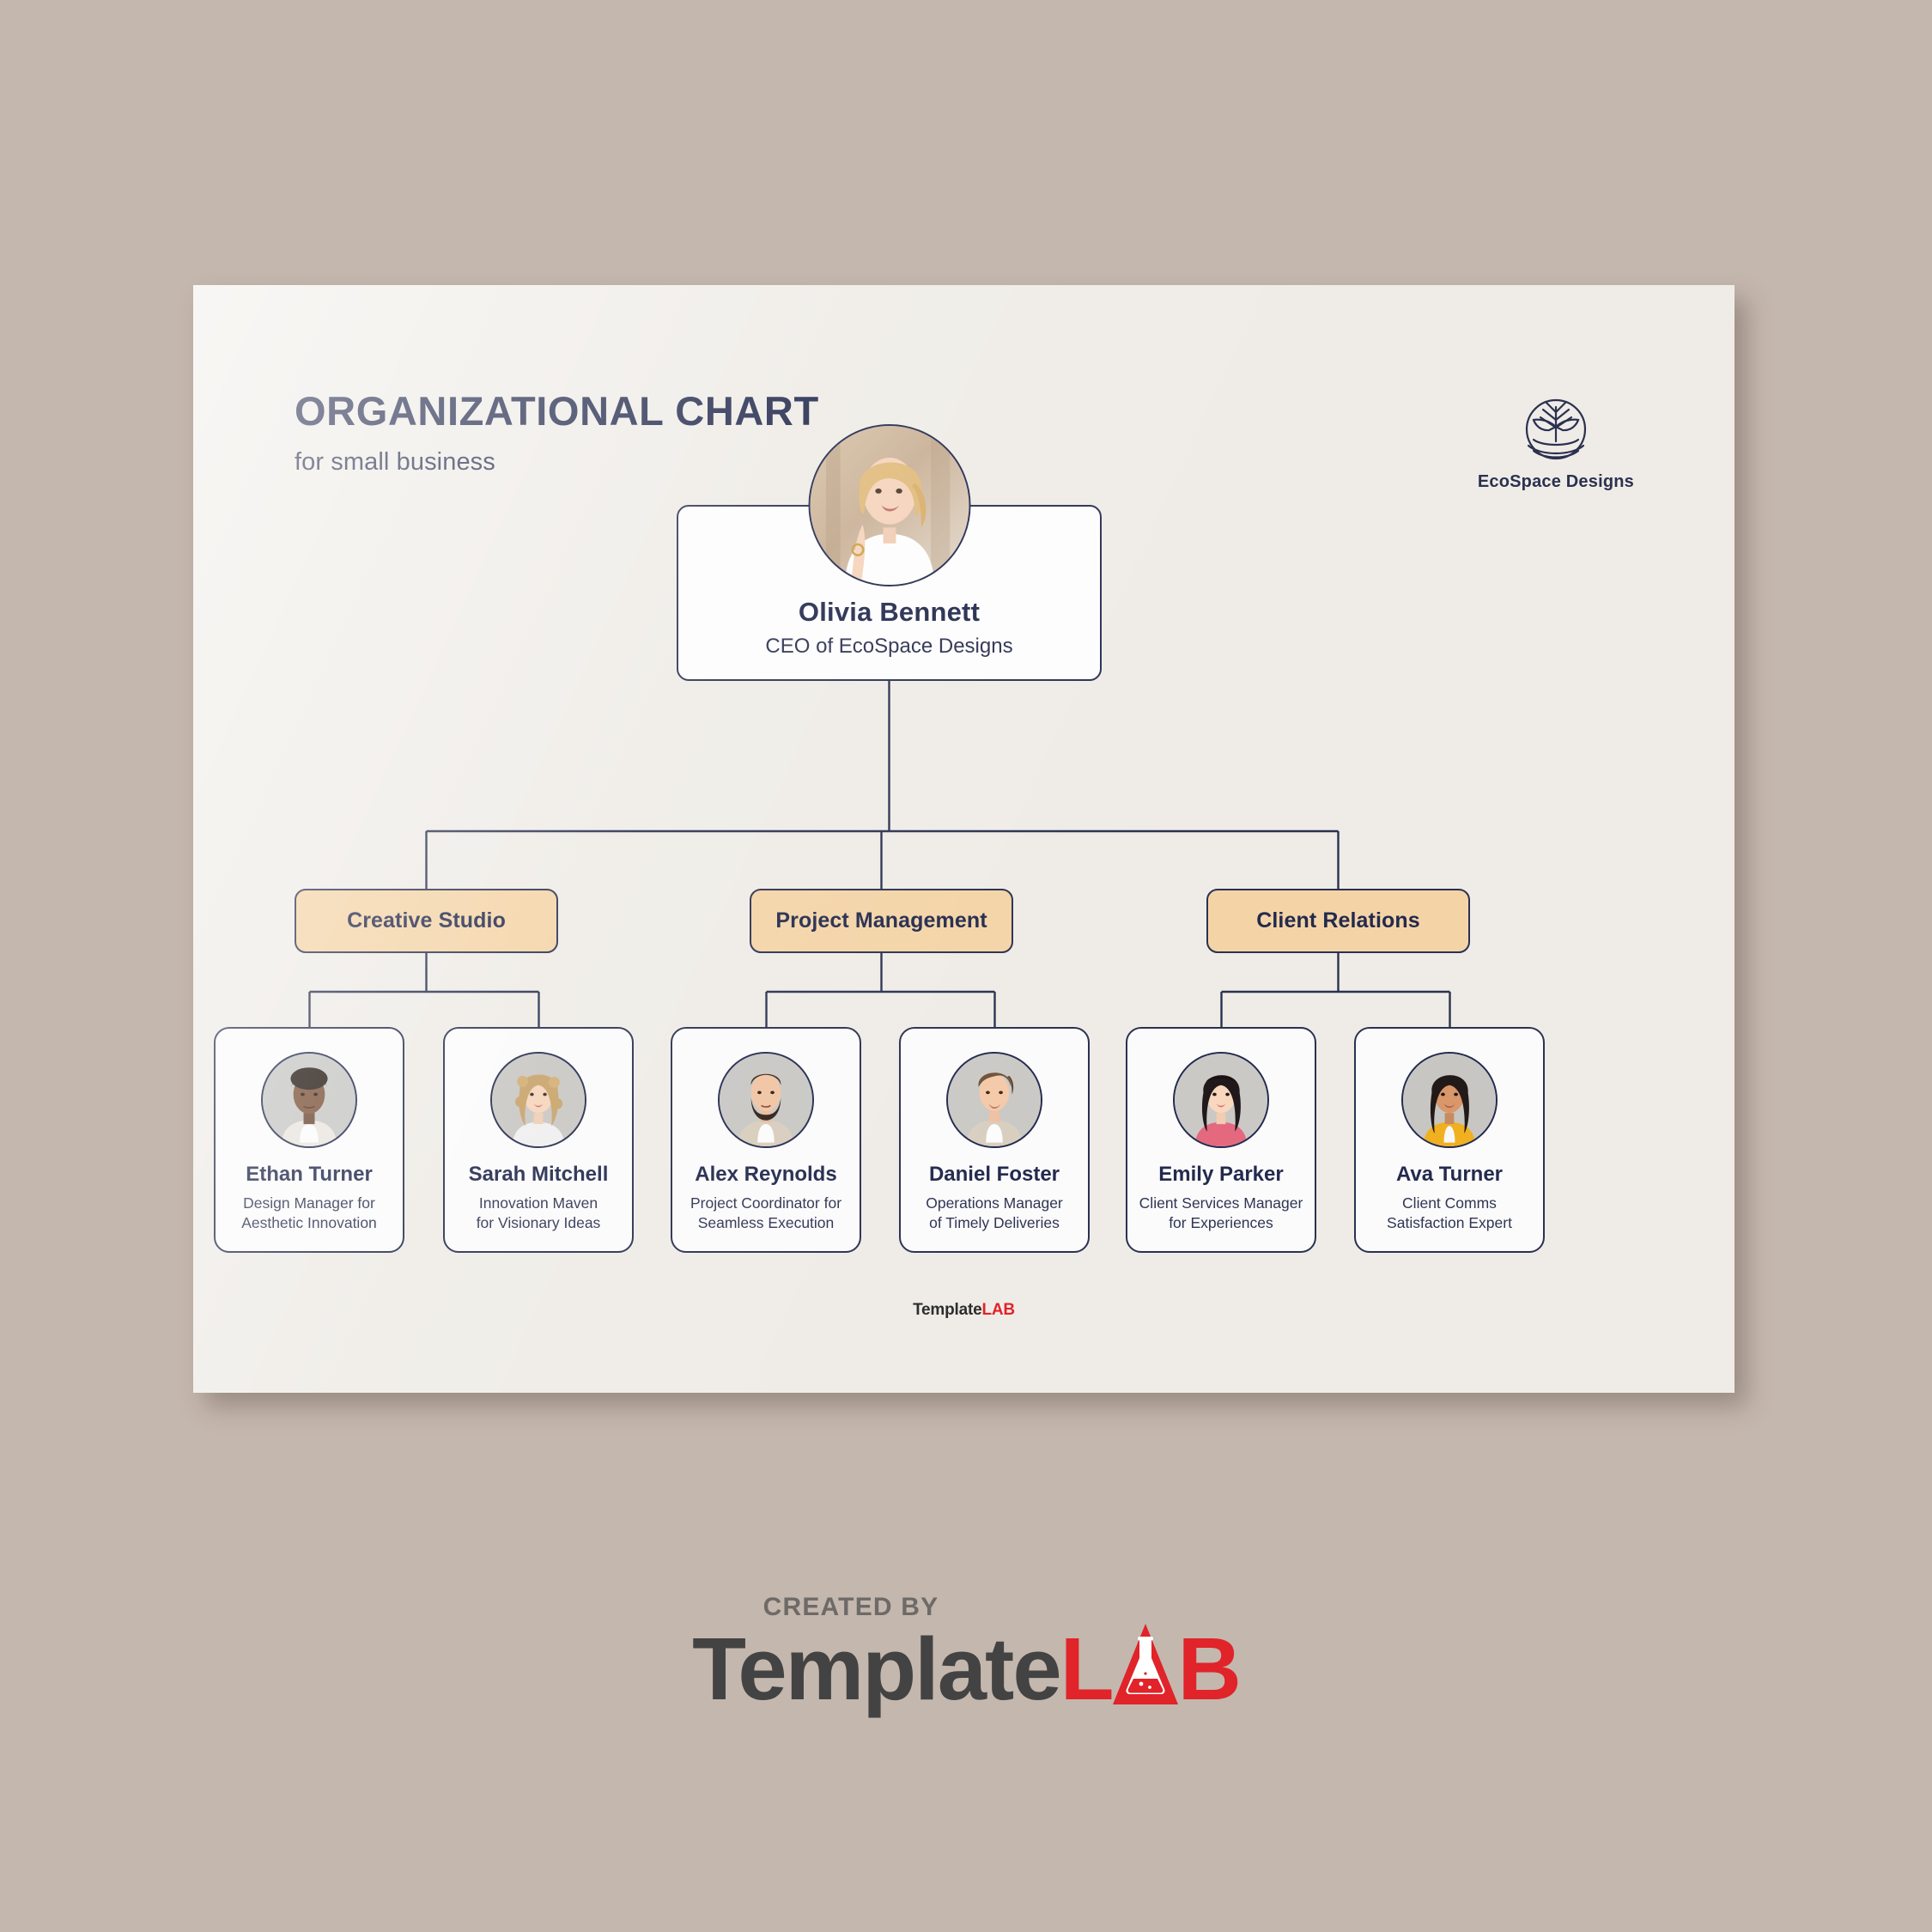 Image resolution: width=1932 pixels, height=1932 pixels. Describe the element at coordinates (1221, 1100) in the screenshot. I see `avatar-emily-parker` at that location.